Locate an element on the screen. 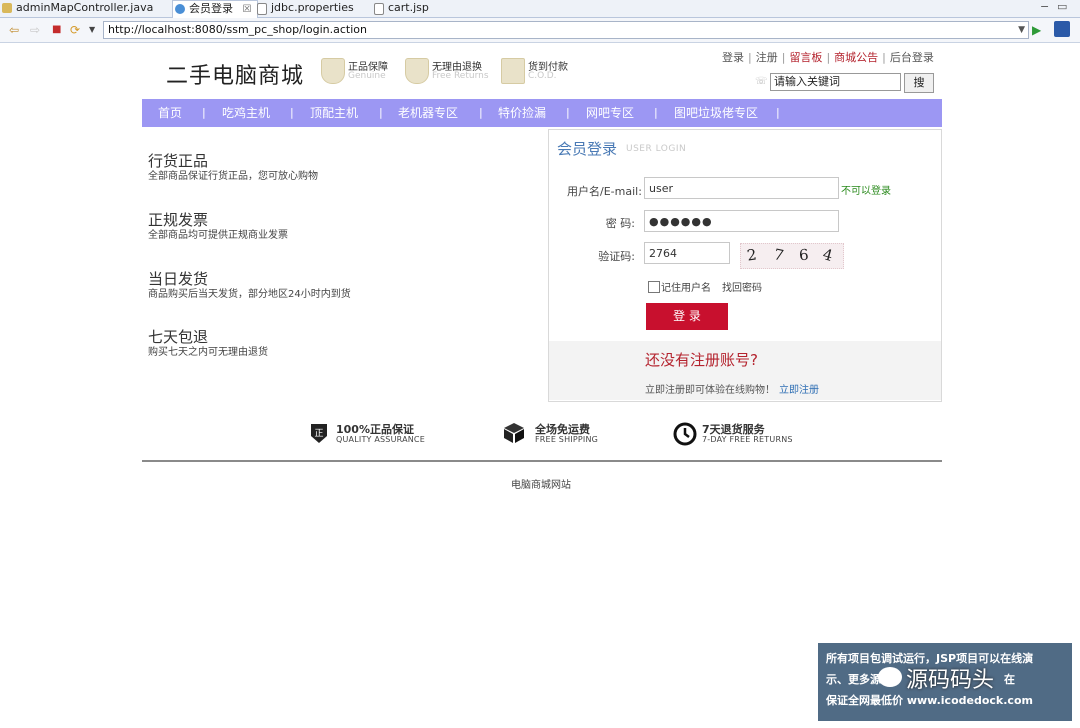 This screenshot has height=728, width=1080. tab-member-login: 会员登录 ☒ is located at coordinates (215, 9).